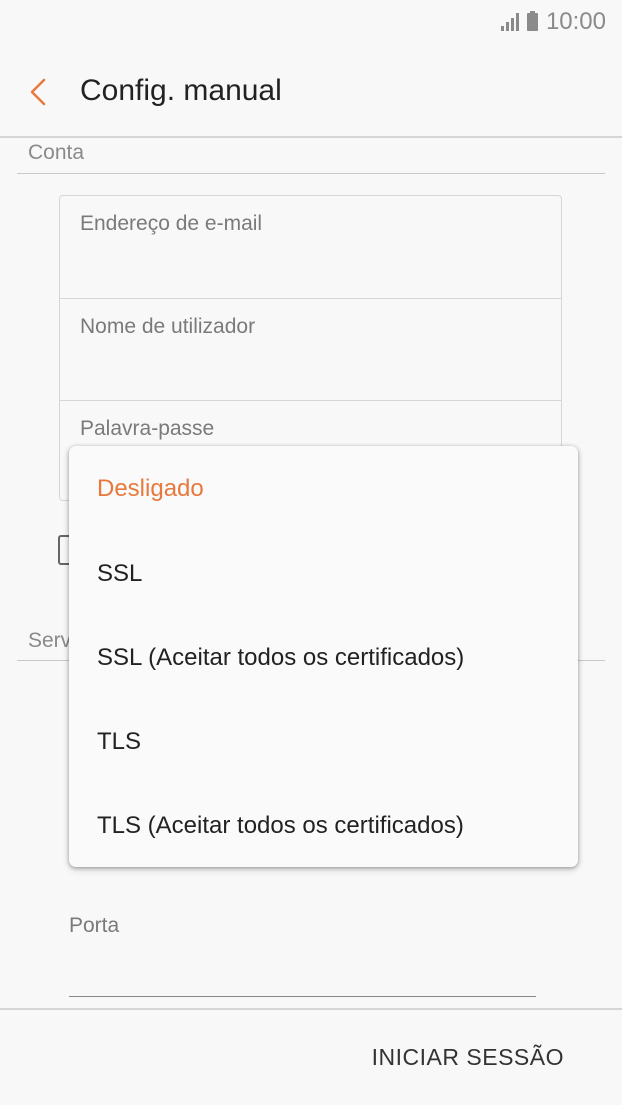  What do you see at coordinates (311, 1056) in the screenshot?
I see `bottom-bar: INICIAR SESSÃO` at bounding box center [311, 1056].